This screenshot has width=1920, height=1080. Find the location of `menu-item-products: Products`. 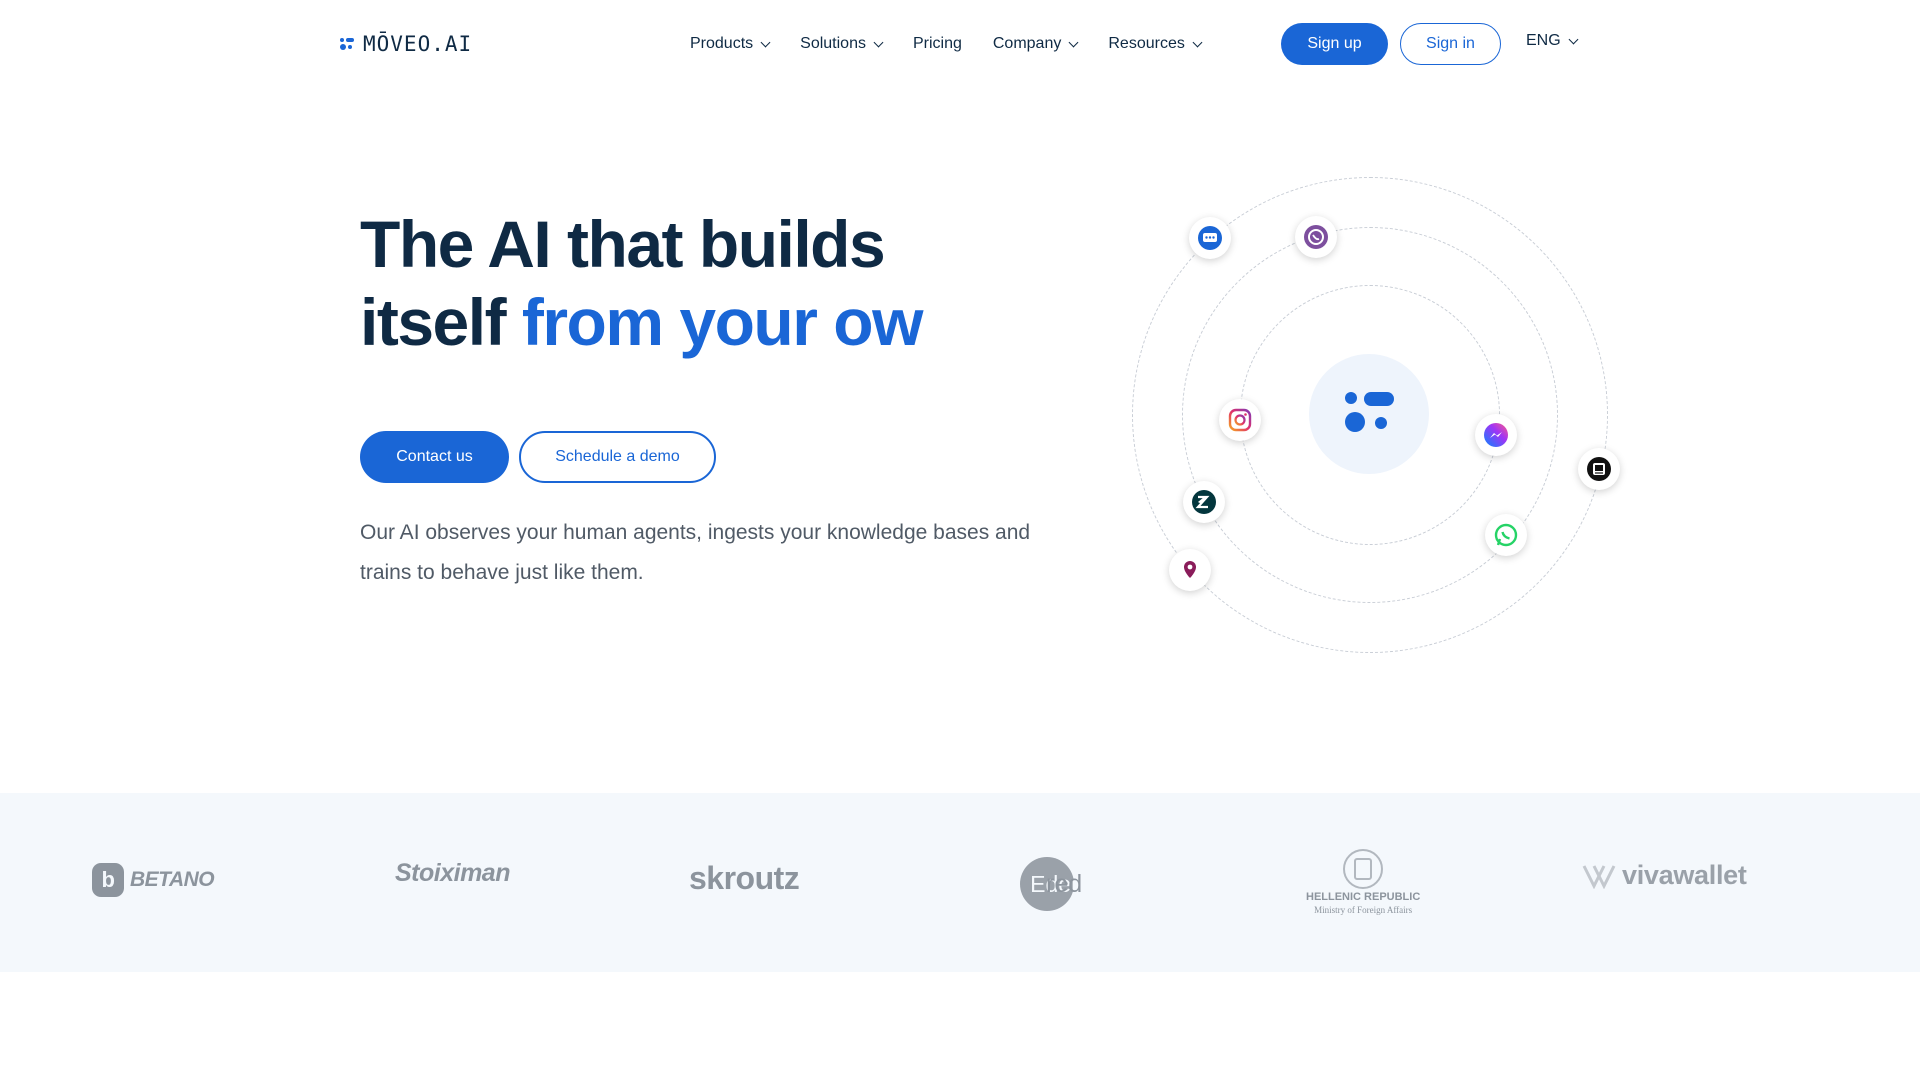

menu-item-products: Products is located at coordinates (730, 44).